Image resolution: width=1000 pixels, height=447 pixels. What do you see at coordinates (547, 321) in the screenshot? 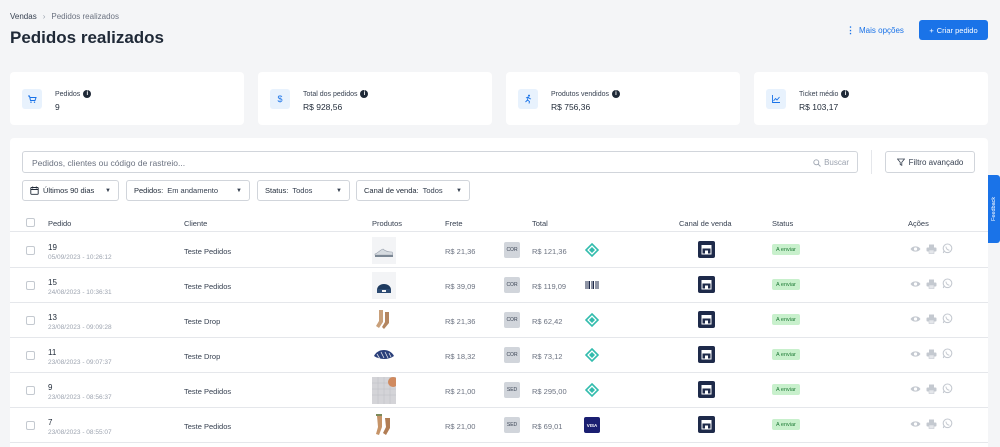
I see `order-total: R$ 62,42` at bounding box center [547, 321].